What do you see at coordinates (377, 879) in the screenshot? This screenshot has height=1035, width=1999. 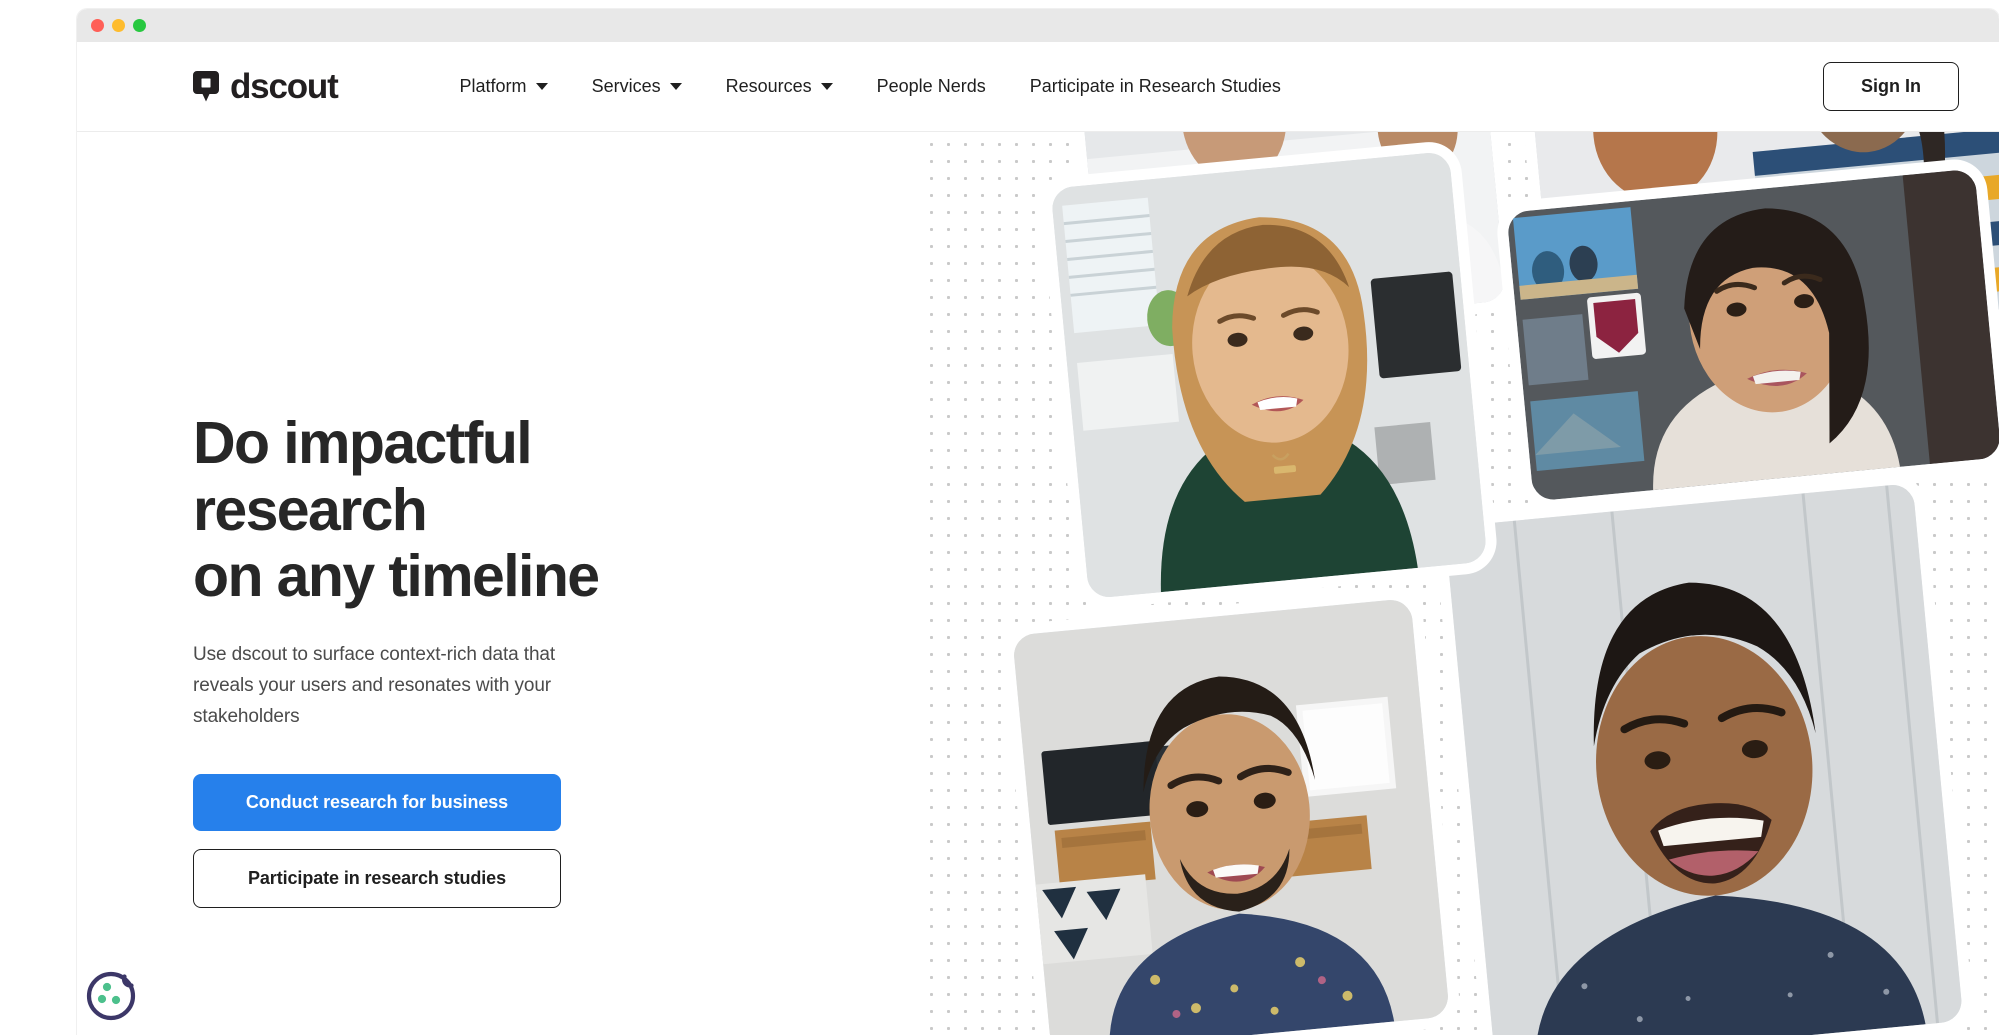 I see `participate-in-research-studies-button: Participate in research studies` at bounding box center [377, 879].